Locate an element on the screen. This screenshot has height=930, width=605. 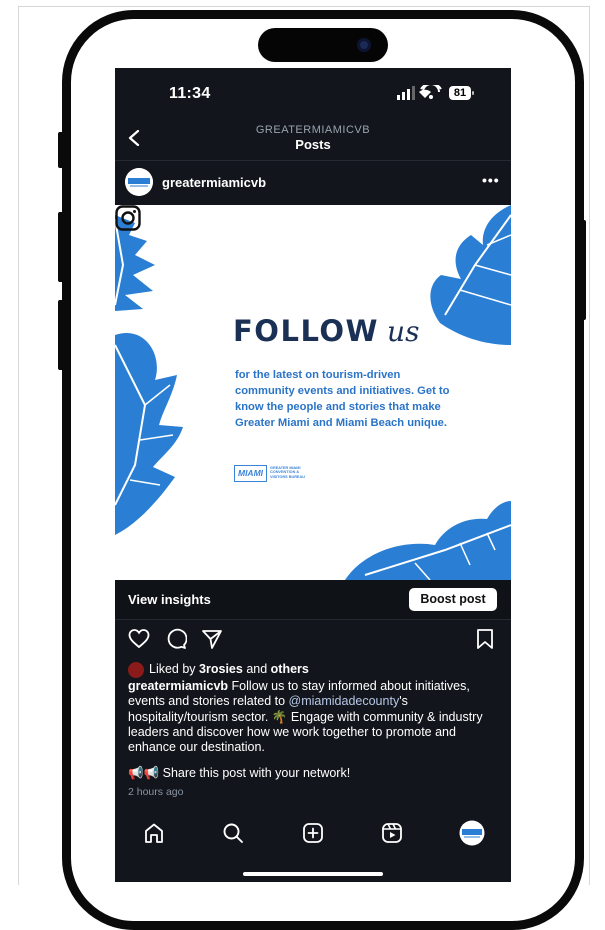
post-timestamp: 2 hours ago is located at coordinates (156, 792).